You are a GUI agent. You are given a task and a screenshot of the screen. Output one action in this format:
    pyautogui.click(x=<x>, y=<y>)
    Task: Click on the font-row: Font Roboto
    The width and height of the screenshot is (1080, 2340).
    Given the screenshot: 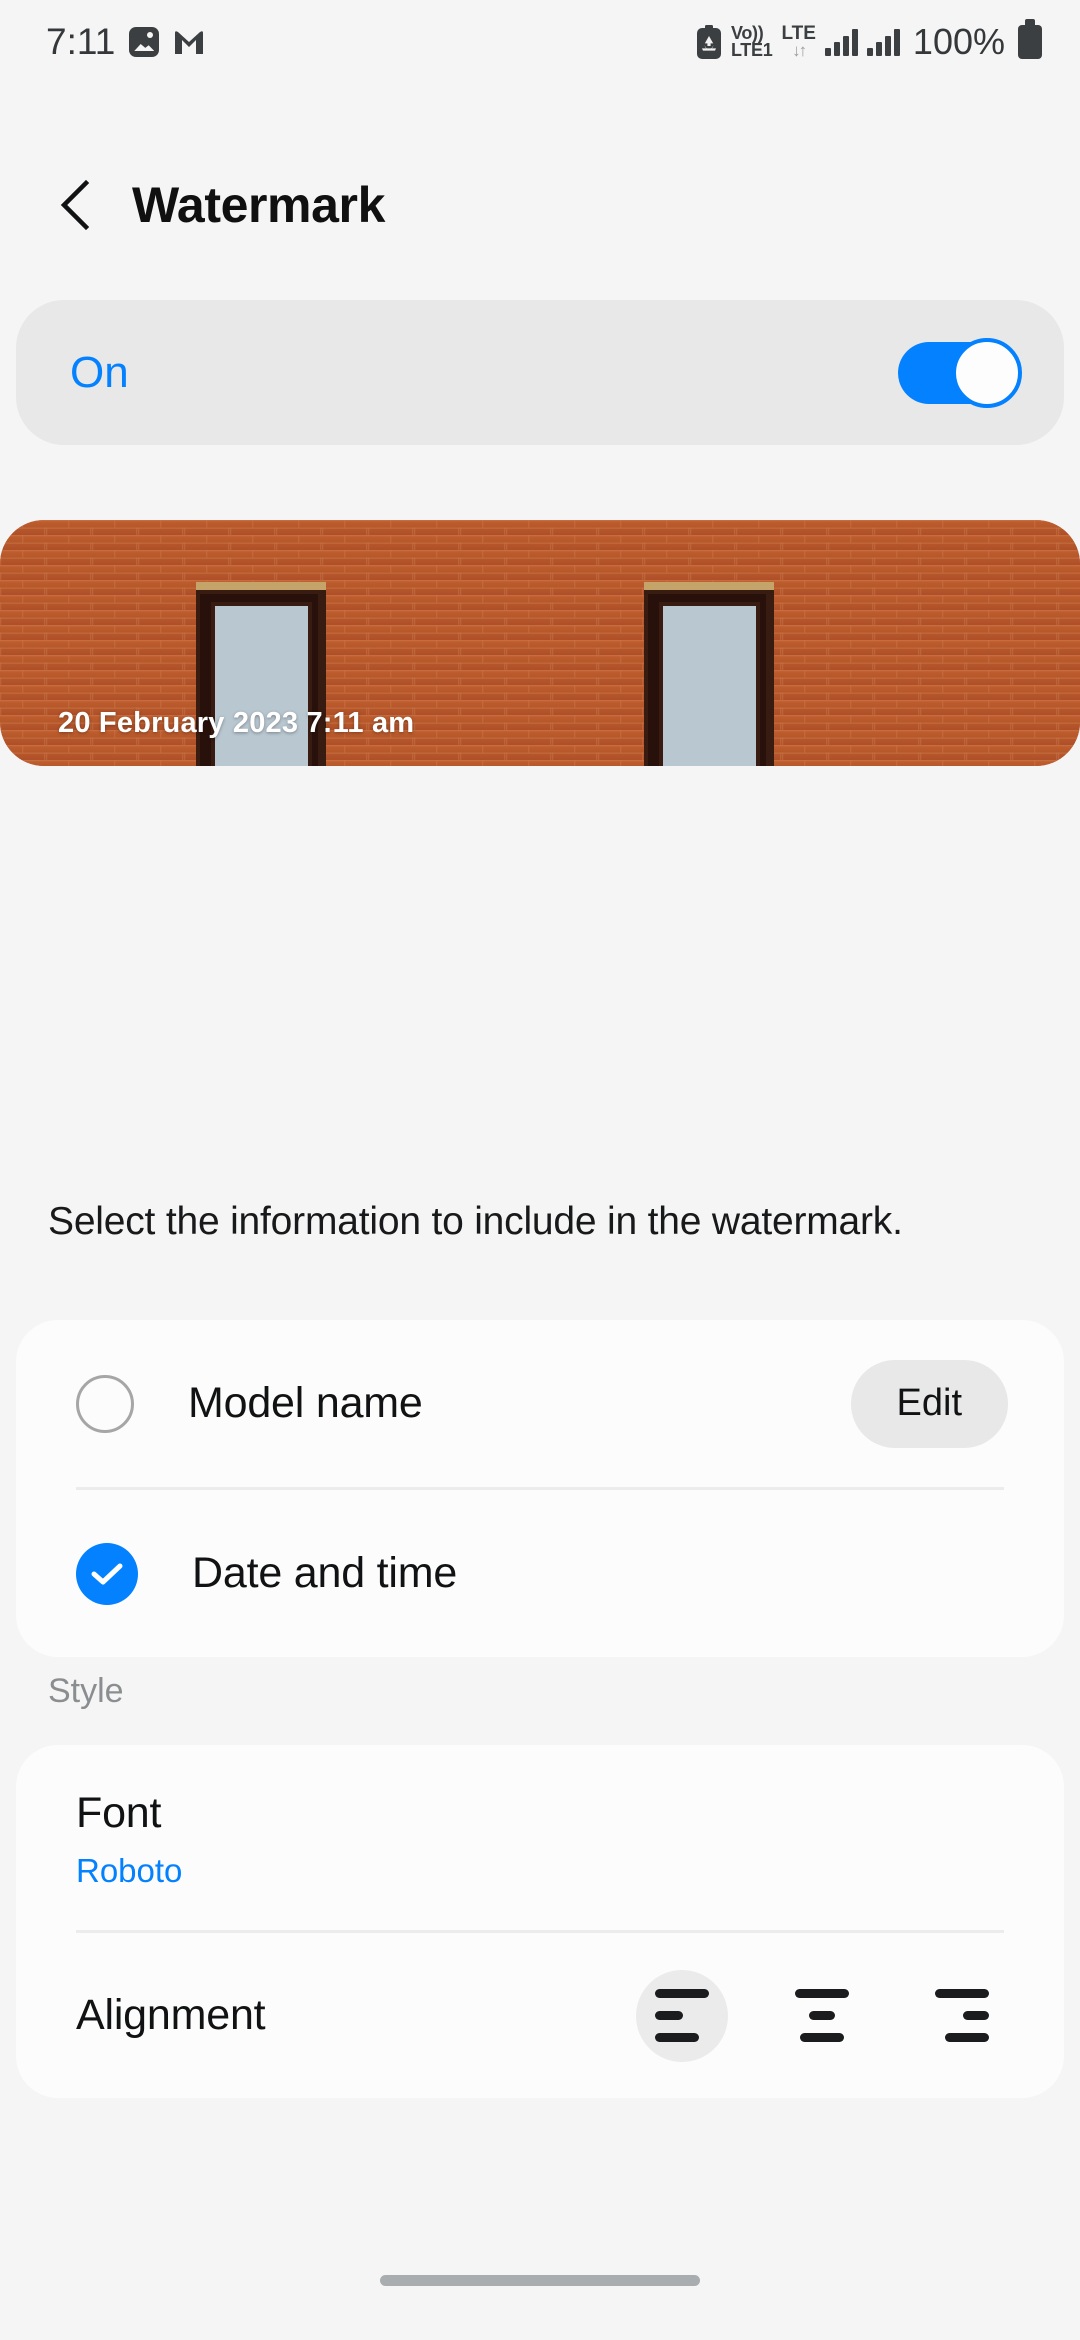 What is the action you would take?
    pyautogui.click(x=540, y=1837)
    